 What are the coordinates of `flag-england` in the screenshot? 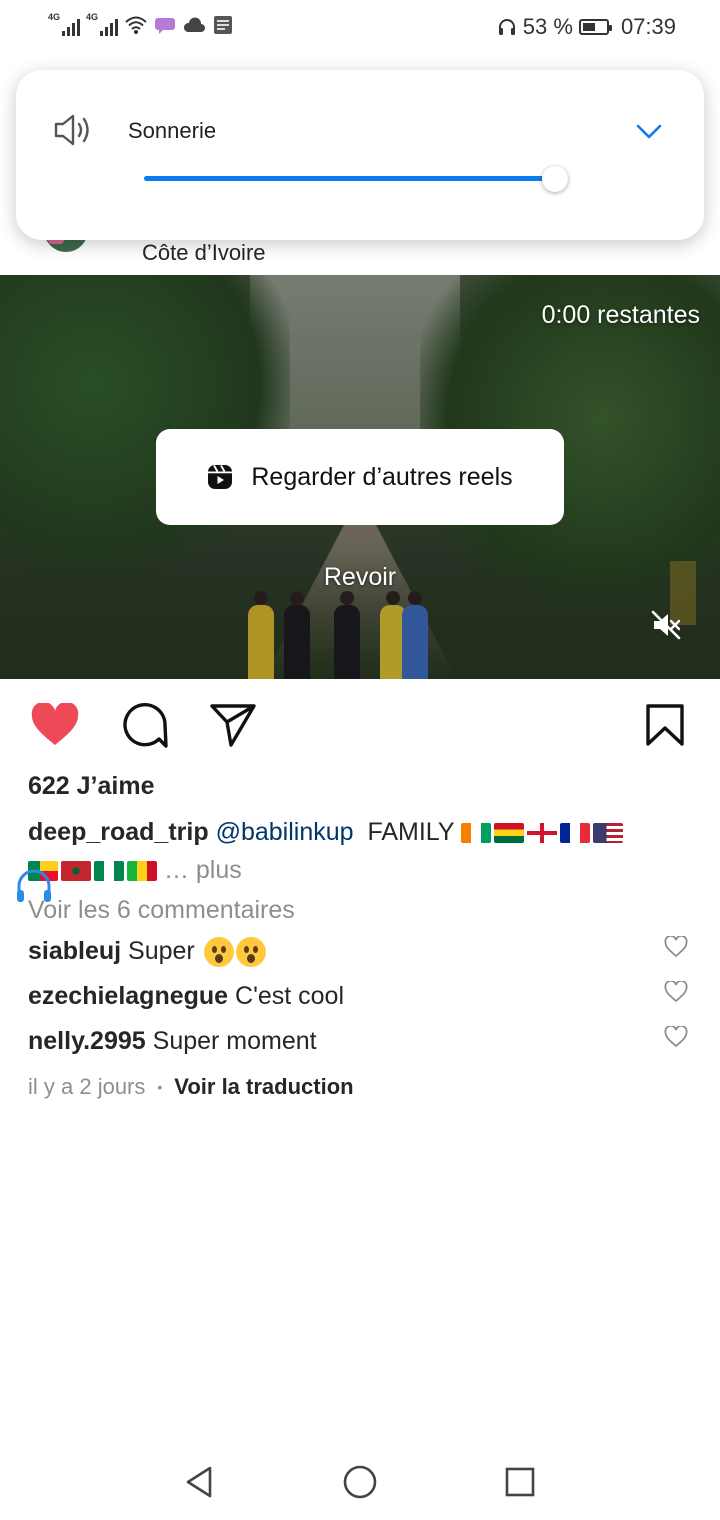 It's located at (542, 833).